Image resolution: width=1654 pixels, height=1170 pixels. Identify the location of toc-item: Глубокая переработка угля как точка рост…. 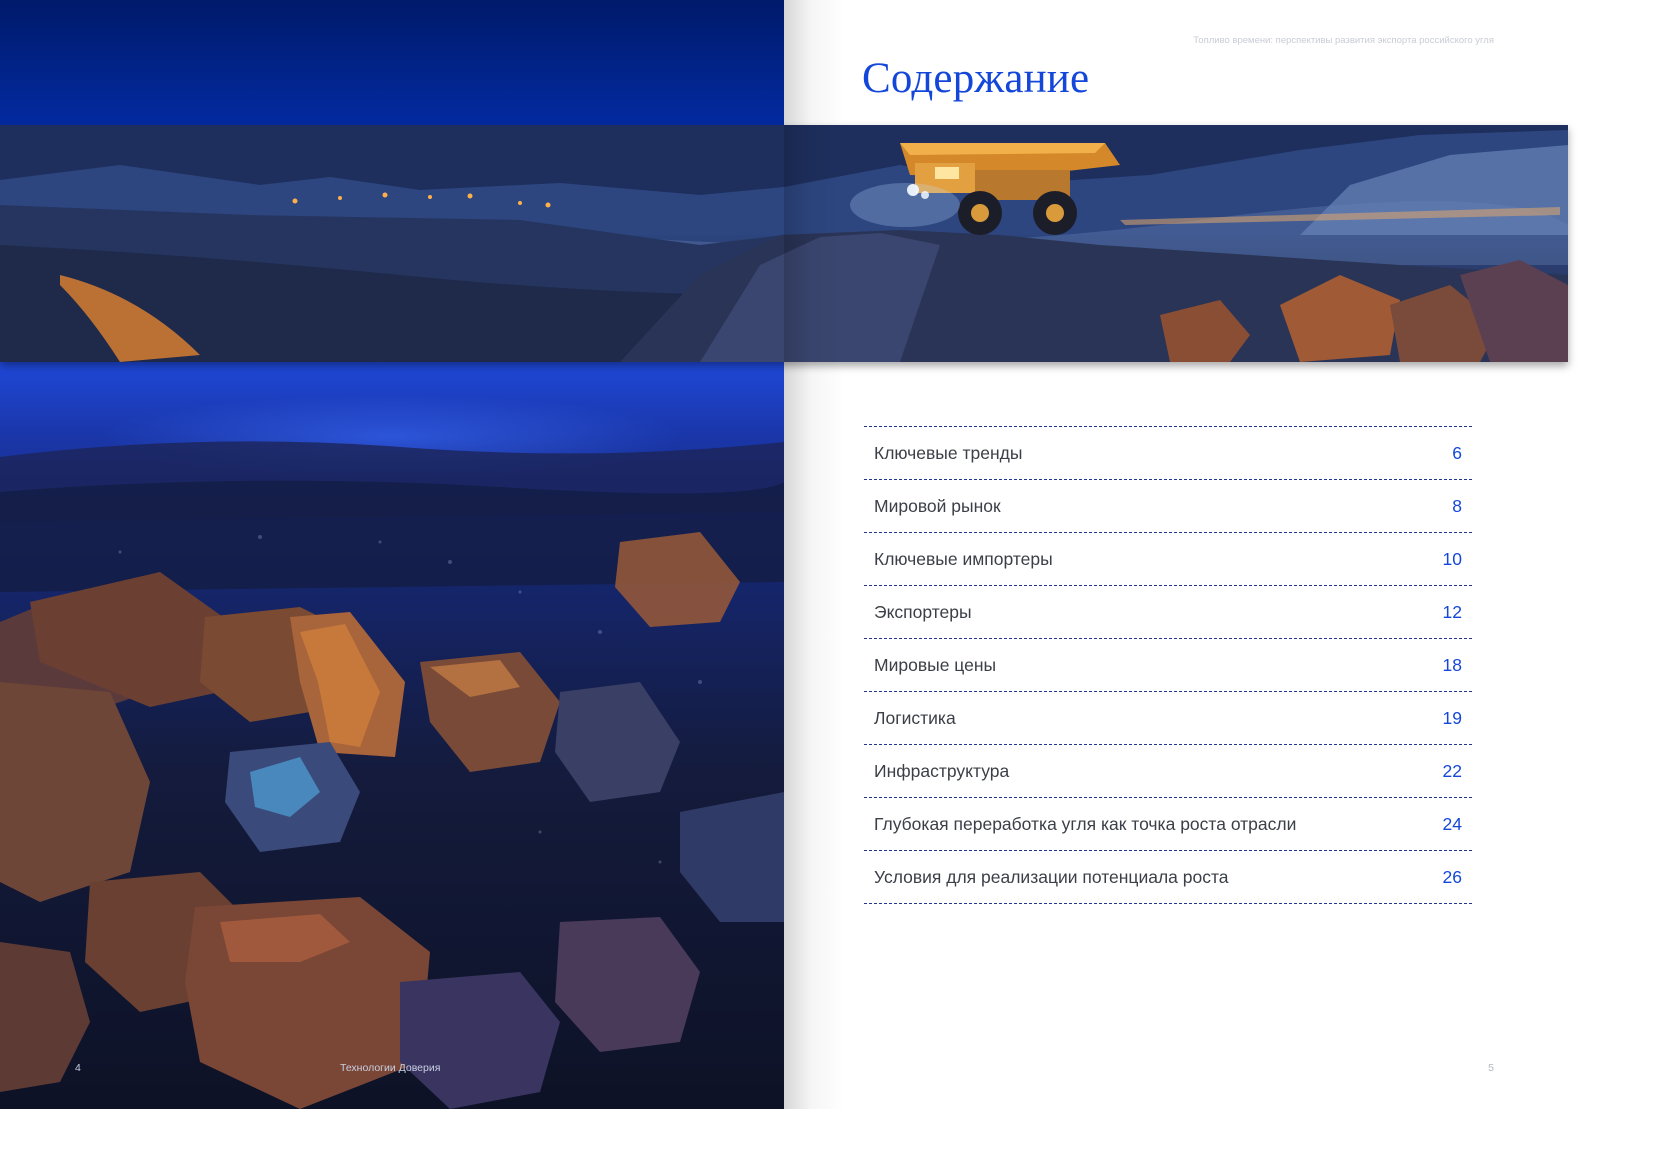
(1168, 824).